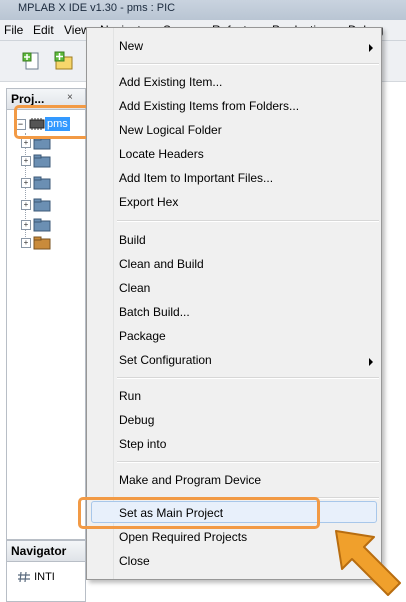  Describe the element at coordinates (165, 360) in the screenshot. I see `menu-item-set-configuration: Set Configuration` at that location.